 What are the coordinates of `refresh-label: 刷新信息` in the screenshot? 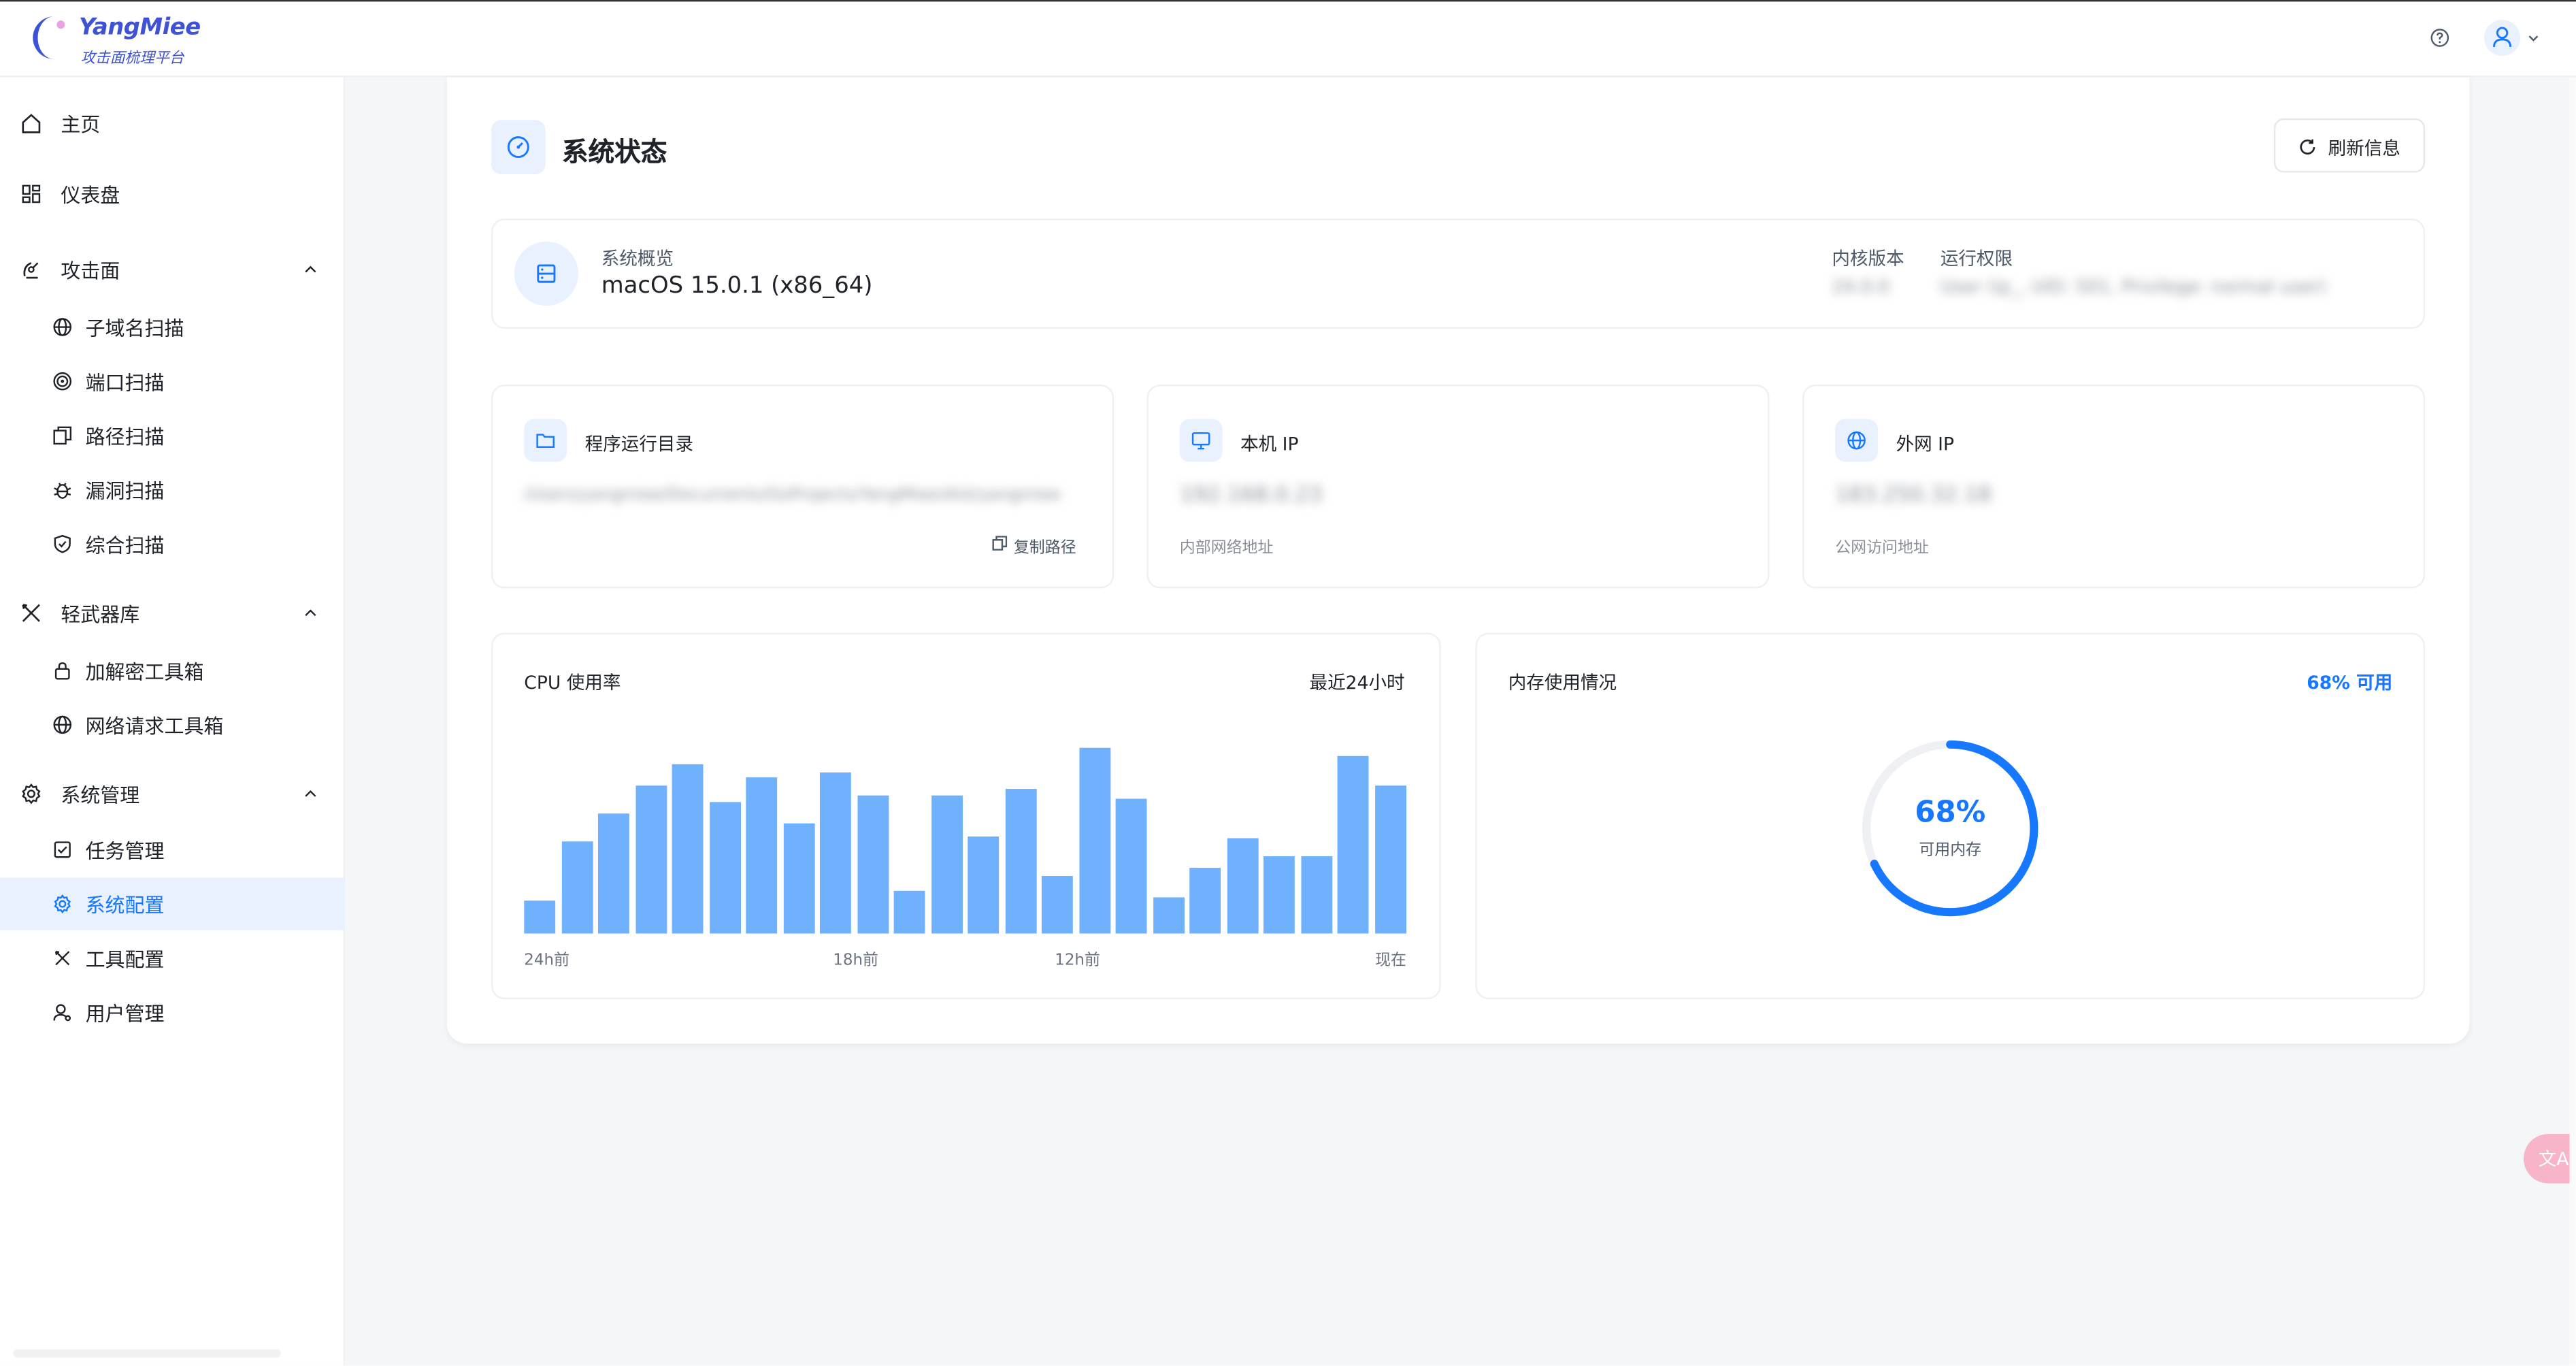 It's located at (2364, 148).